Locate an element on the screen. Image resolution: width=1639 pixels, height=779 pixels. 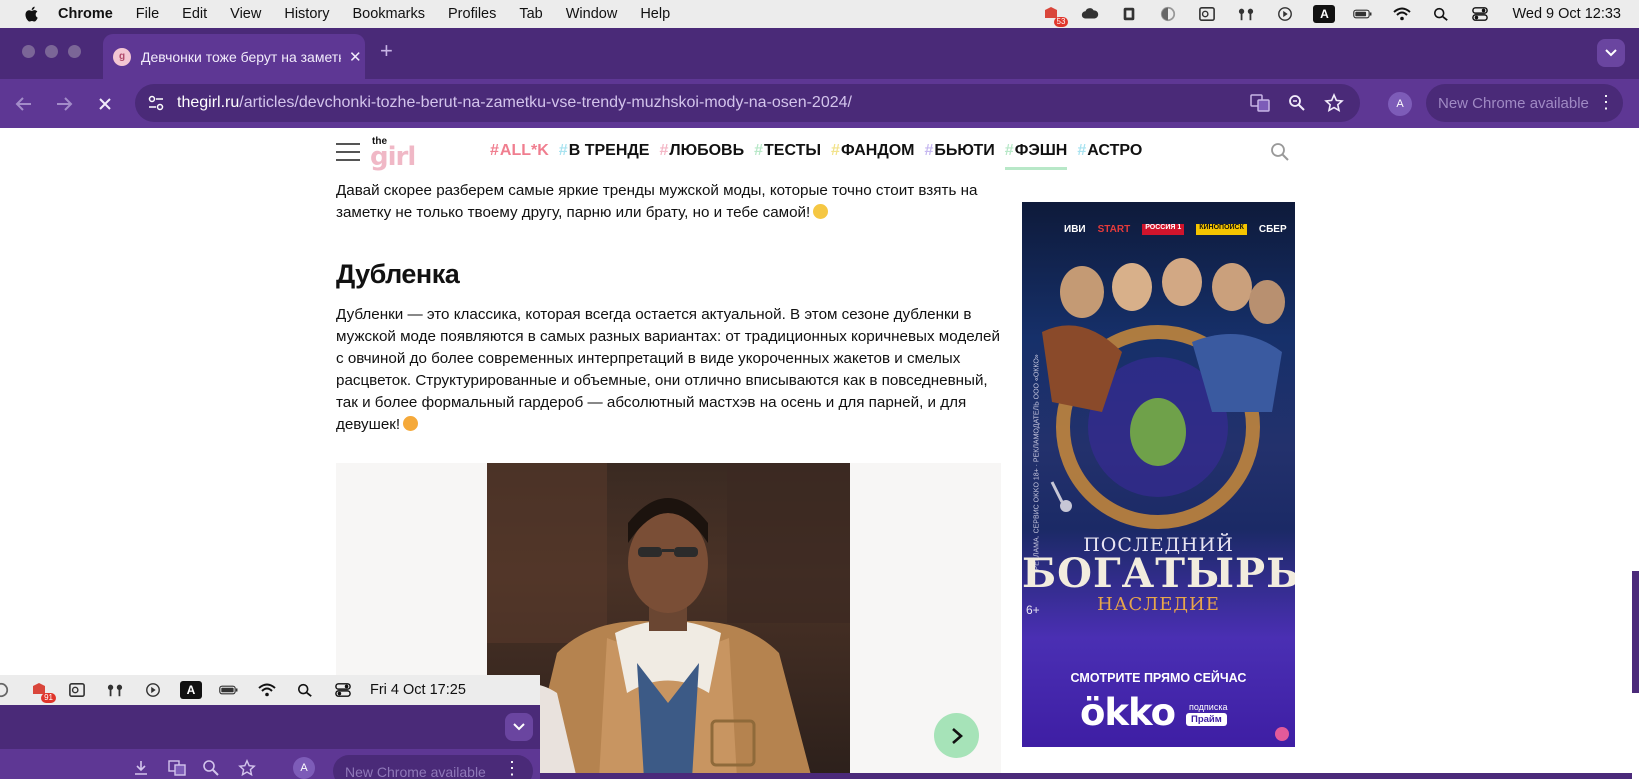
mail-badge-count: 53 is located at coordinates (1061, 22).